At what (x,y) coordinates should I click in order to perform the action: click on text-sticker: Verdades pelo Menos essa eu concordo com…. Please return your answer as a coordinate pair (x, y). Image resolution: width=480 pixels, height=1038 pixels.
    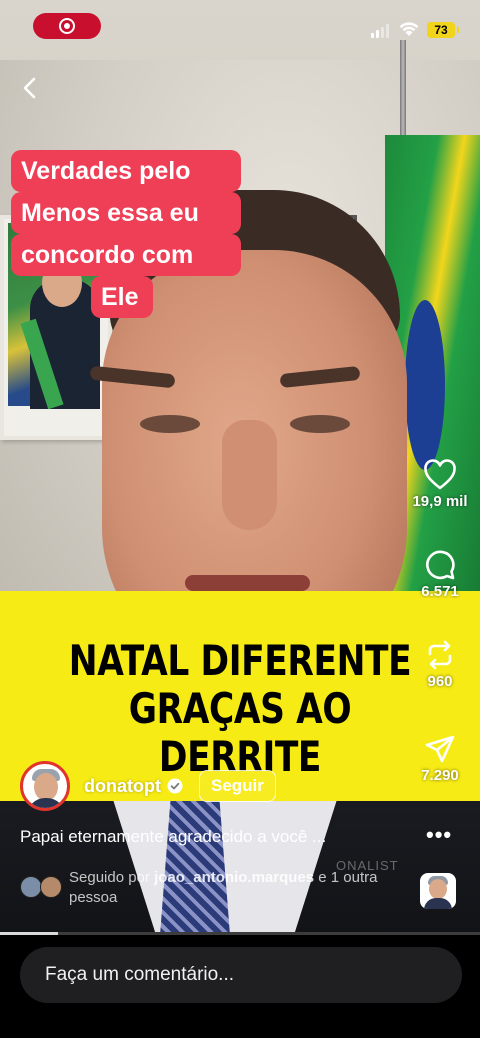
    Looking at the image, I should click on (126, 234).